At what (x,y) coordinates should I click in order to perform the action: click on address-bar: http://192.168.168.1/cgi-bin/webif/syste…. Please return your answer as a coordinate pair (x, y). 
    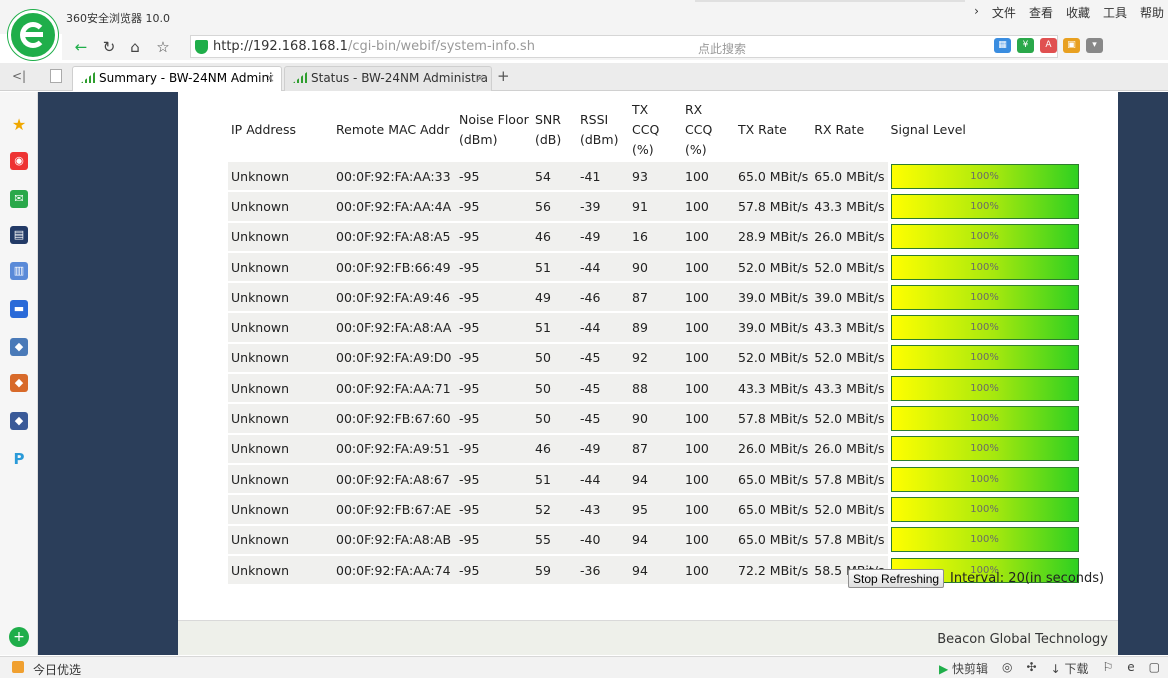
    Looking at the image, I should click on (493, 46).